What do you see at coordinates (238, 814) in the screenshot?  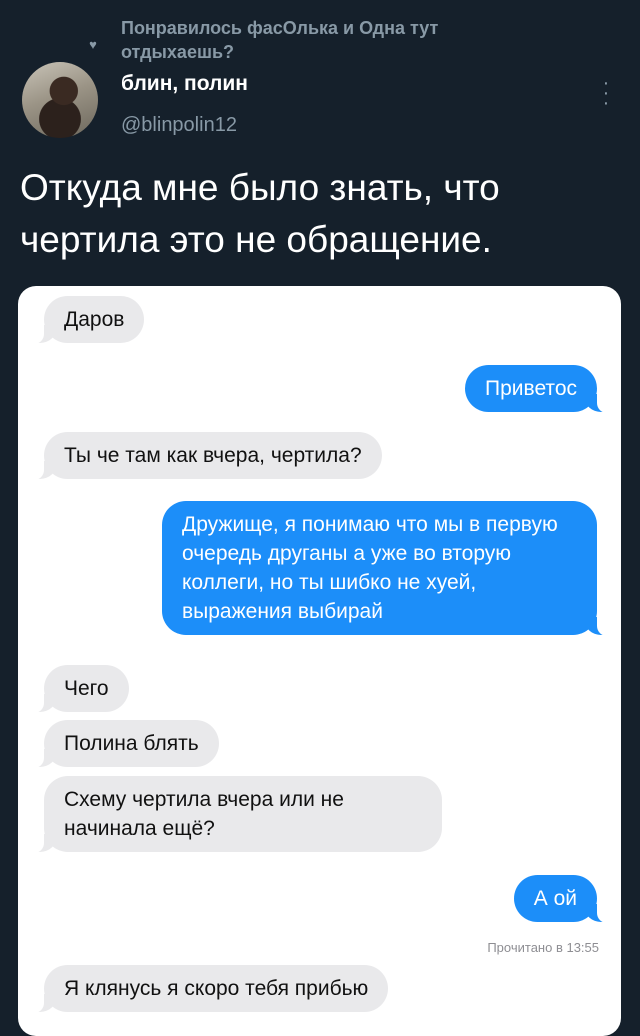 I see `chat-message-in: Схему чертила вчера или не начинала ещё?` at bounding box center [238, 814].